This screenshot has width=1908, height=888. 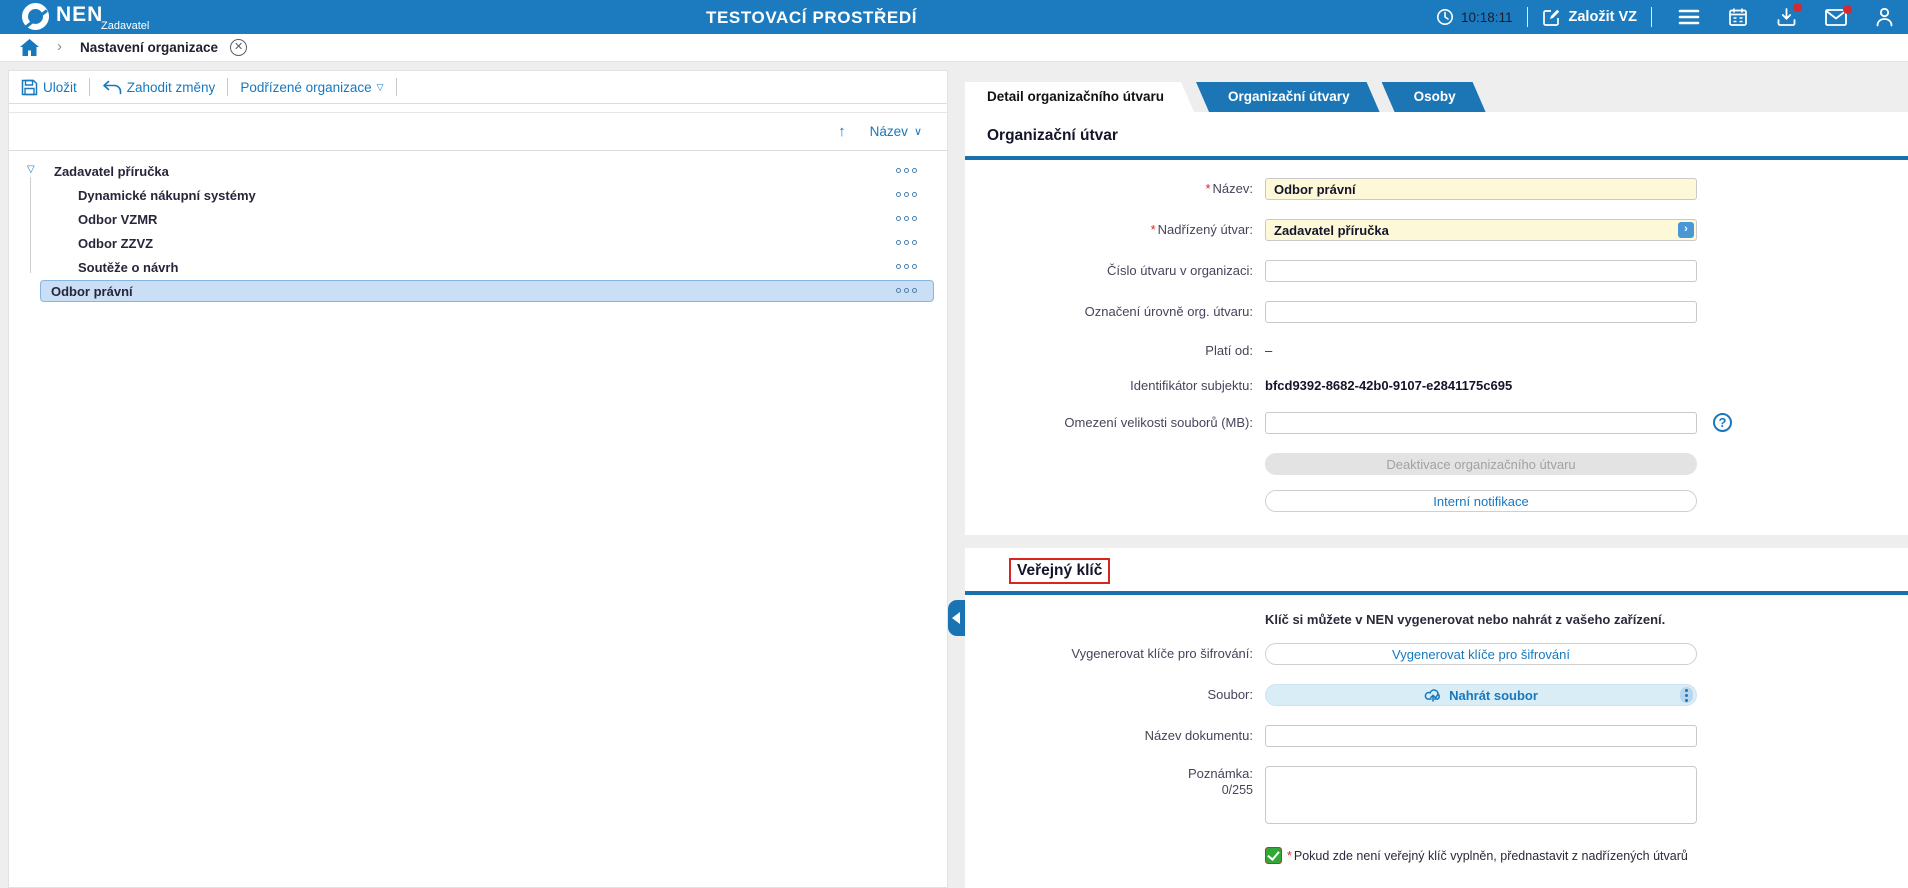 What do you see at coordinates (80, 14) in the screenshot?
I see `brand-name: NEN` at bounding box center [80, 14].